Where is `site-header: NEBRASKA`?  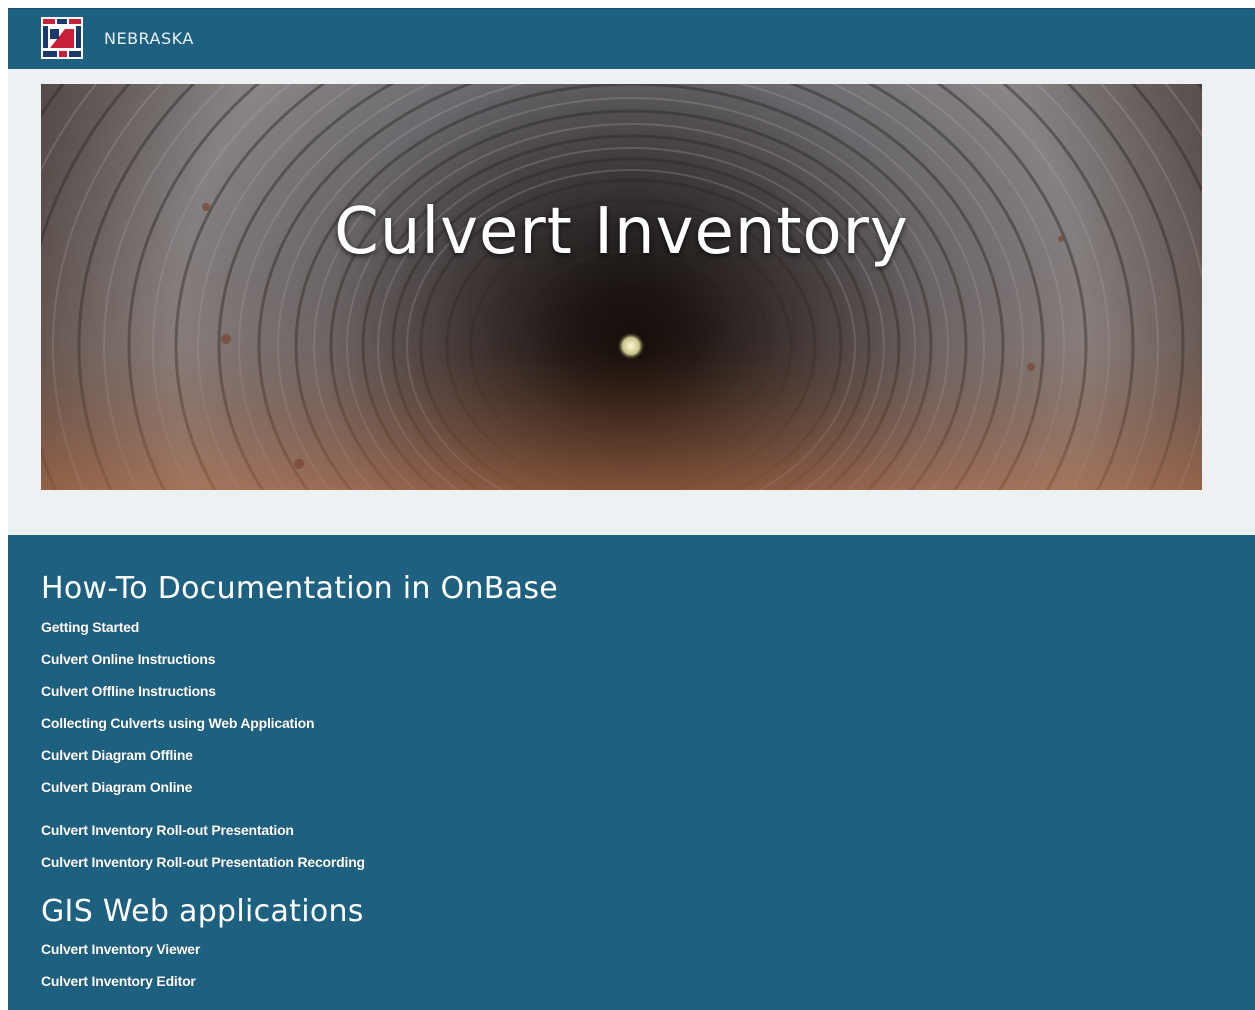
site-header: NEBRASKA is located at coordinates (631, 38).